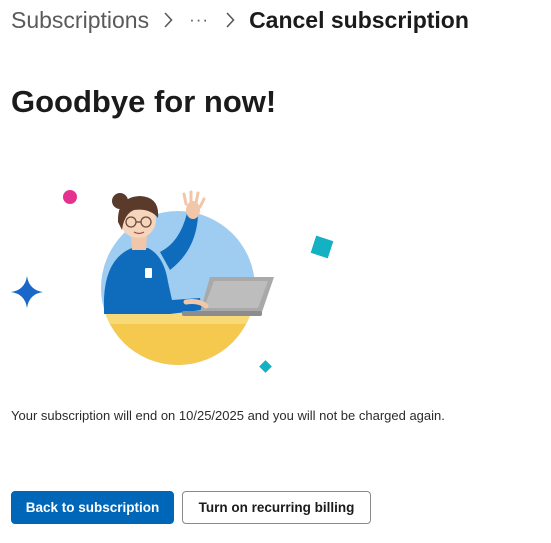 This screenshot has height=543, width=551. I want to click on blue-star-sparkle, so click(27, 292).